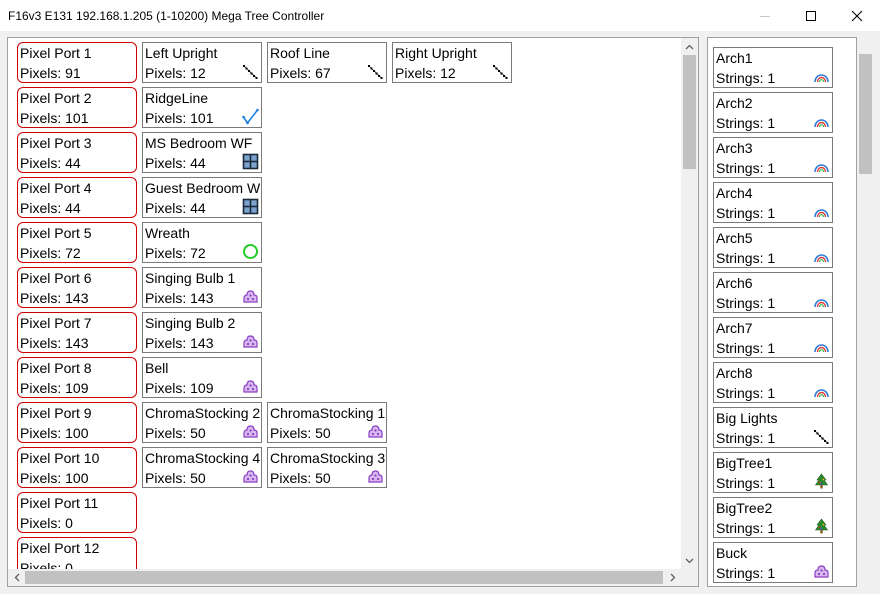 The height and width of the screenshot is (594, 880). Describe the element at coordinates (77, 377) in the screenshot. I see `pixel-port-8: Pixel Port 8 Pixels: 109` at that location.